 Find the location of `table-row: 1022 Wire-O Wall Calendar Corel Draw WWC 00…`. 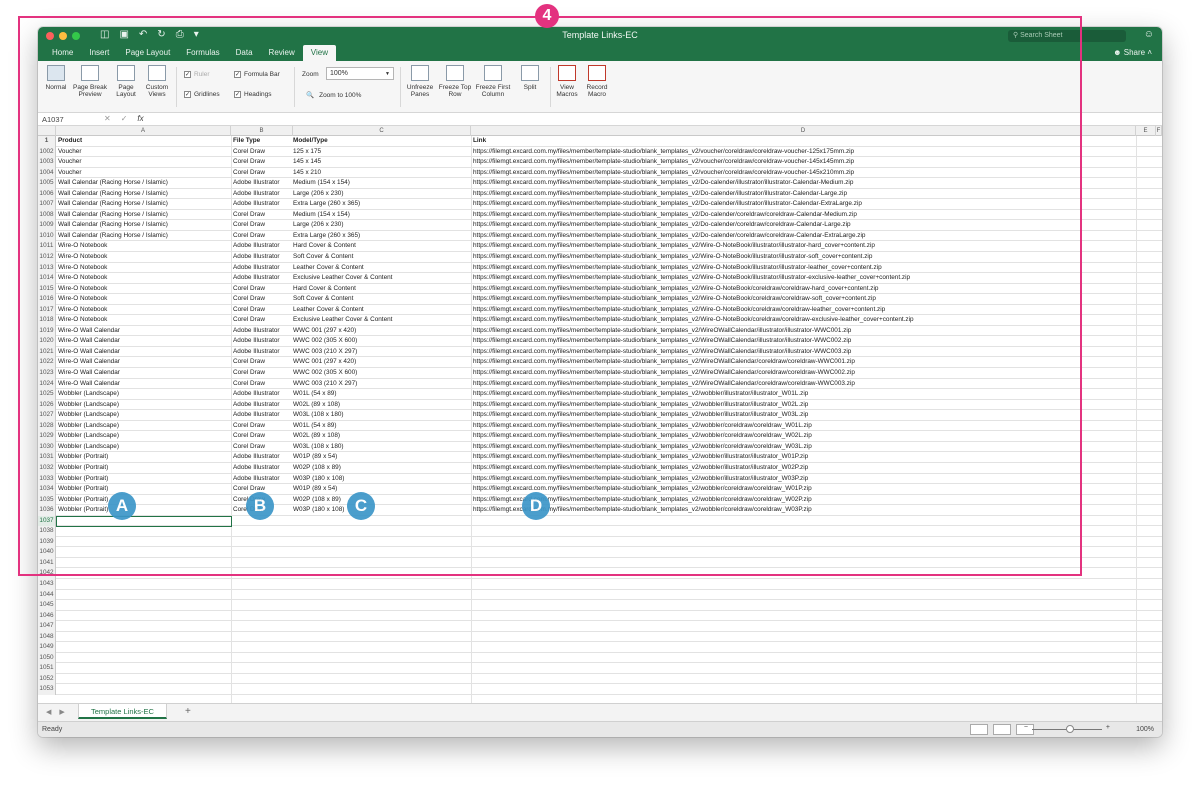

table-row: 1022 Wire-O Wall Calendar Corel Draw WWC 00… is located at coordinates (600, 363).